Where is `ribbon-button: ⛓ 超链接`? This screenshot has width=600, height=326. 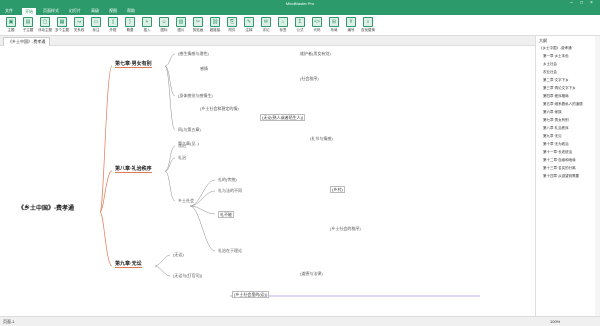
ribbon-button: ⛓ 超链接 is located at coordinates (215, 25).